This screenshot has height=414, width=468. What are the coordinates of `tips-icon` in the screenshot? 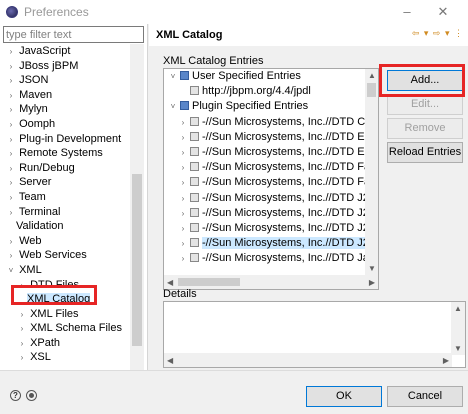 It's located at (31, 395).